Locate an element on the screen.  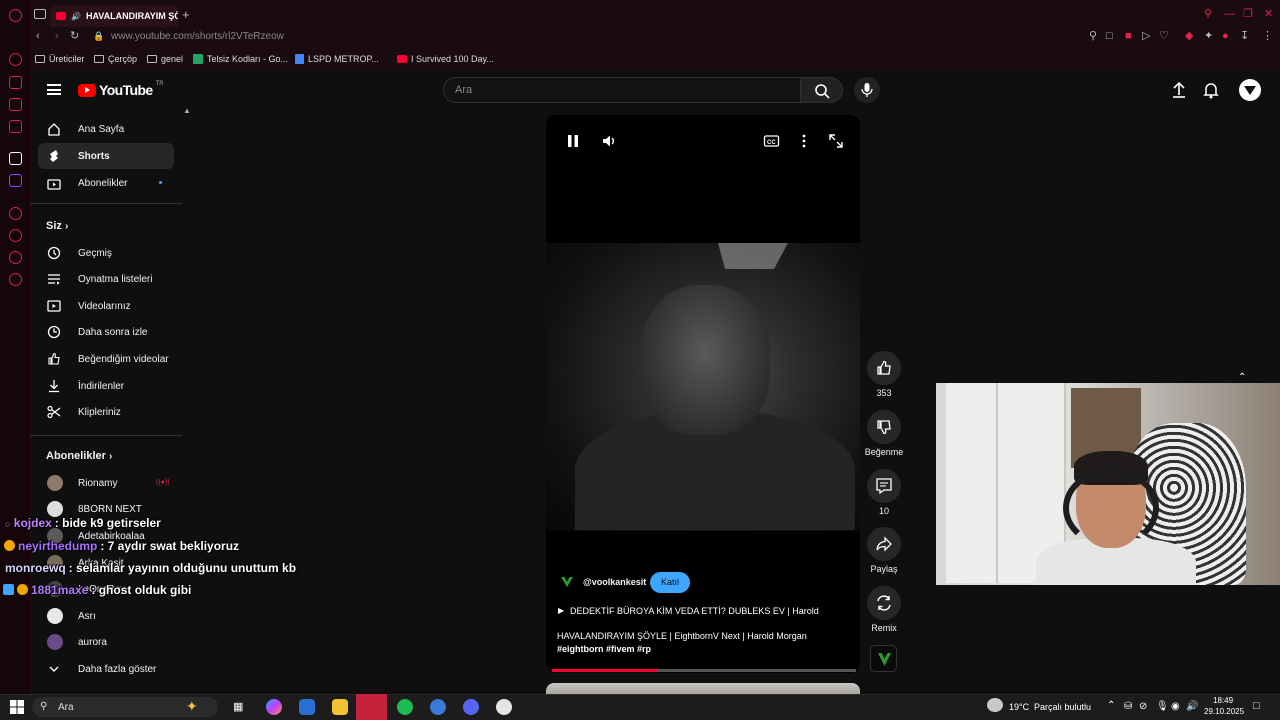
tray-chevron-up-icon: ⌃ is located at coordinates (1111, 705).